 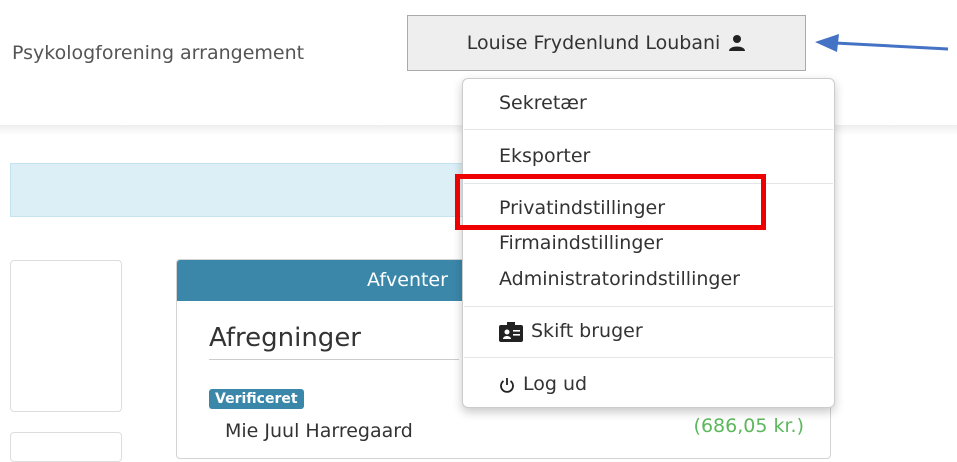 I want to click on side-panel, so click(x=66, y=336).